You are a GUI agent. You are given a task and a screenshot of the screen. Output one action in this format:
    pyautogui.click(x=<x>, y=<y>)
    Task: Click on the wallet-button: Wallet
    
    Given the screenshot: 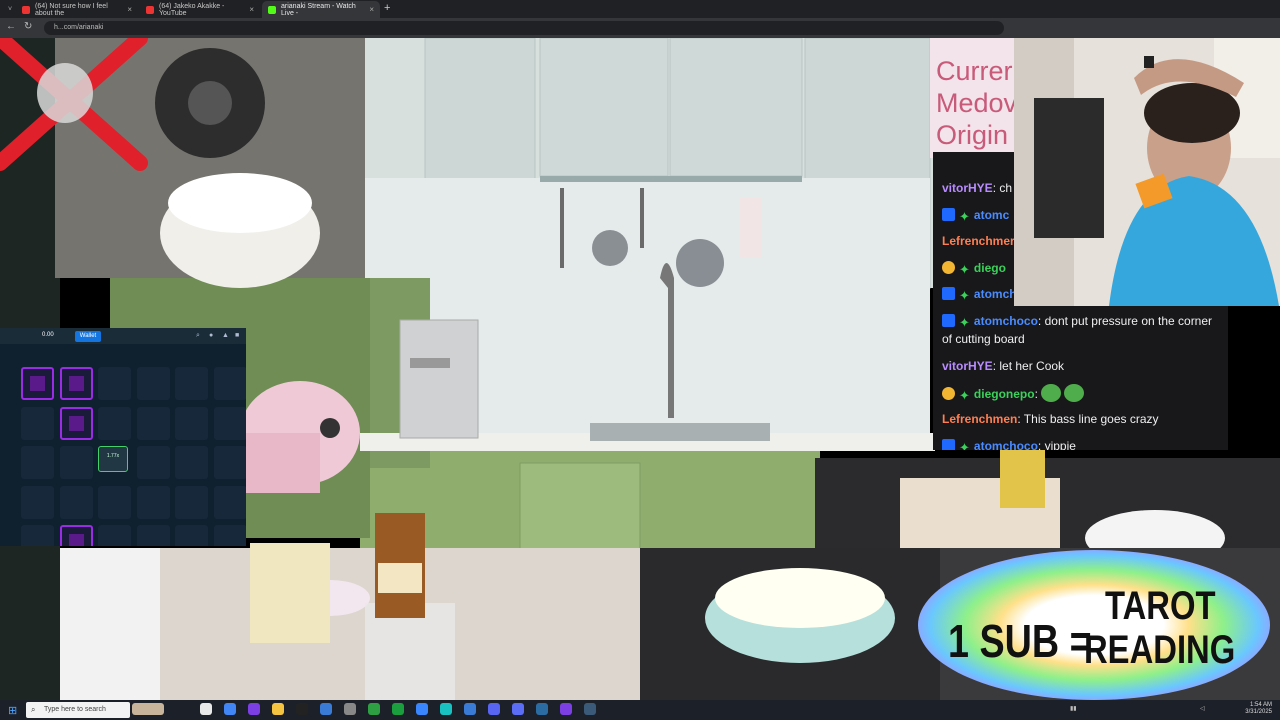 What is the action you would take?
    pyautogui.click(x=88, y=336)
    